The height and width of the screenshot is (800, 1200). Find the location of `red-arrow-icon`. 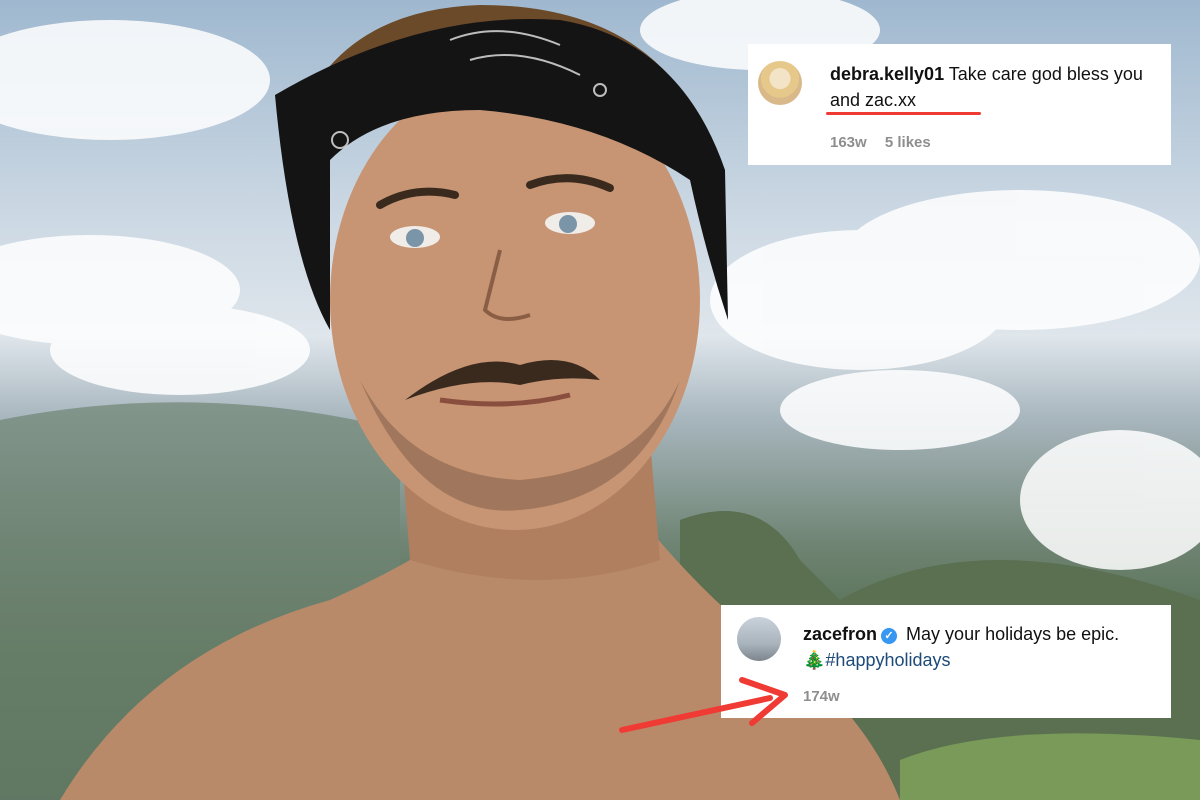

red-arrow-icon is located at coordinates (703, 705).